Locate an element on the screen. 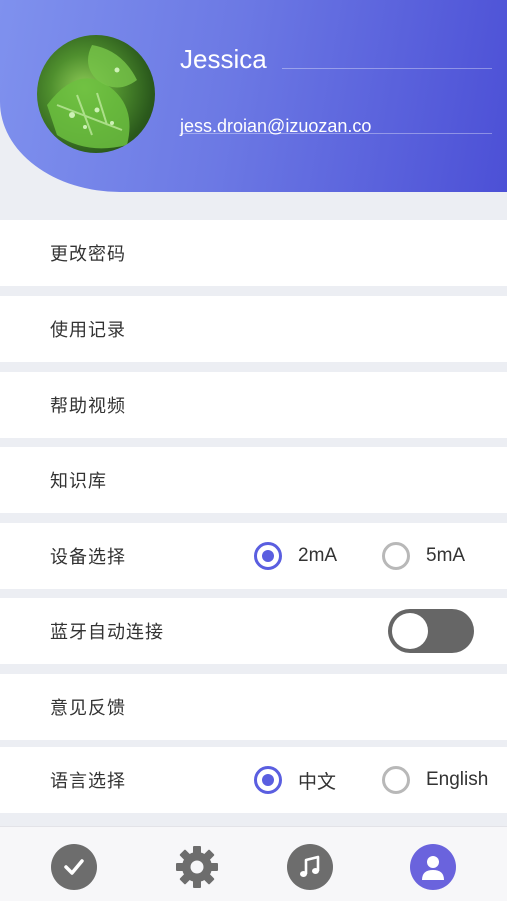 The width and height of the screenshot is (507, 901). language-english-radio: English is located at coordinates (435, 780).